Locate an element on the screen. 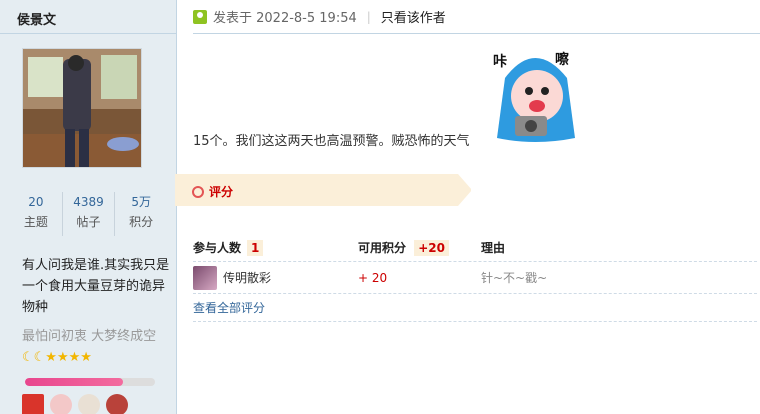 This screenshot has width=760, height=414. view-all-ratings-link: 查看全部评分 is located at coordinates (475, 308).